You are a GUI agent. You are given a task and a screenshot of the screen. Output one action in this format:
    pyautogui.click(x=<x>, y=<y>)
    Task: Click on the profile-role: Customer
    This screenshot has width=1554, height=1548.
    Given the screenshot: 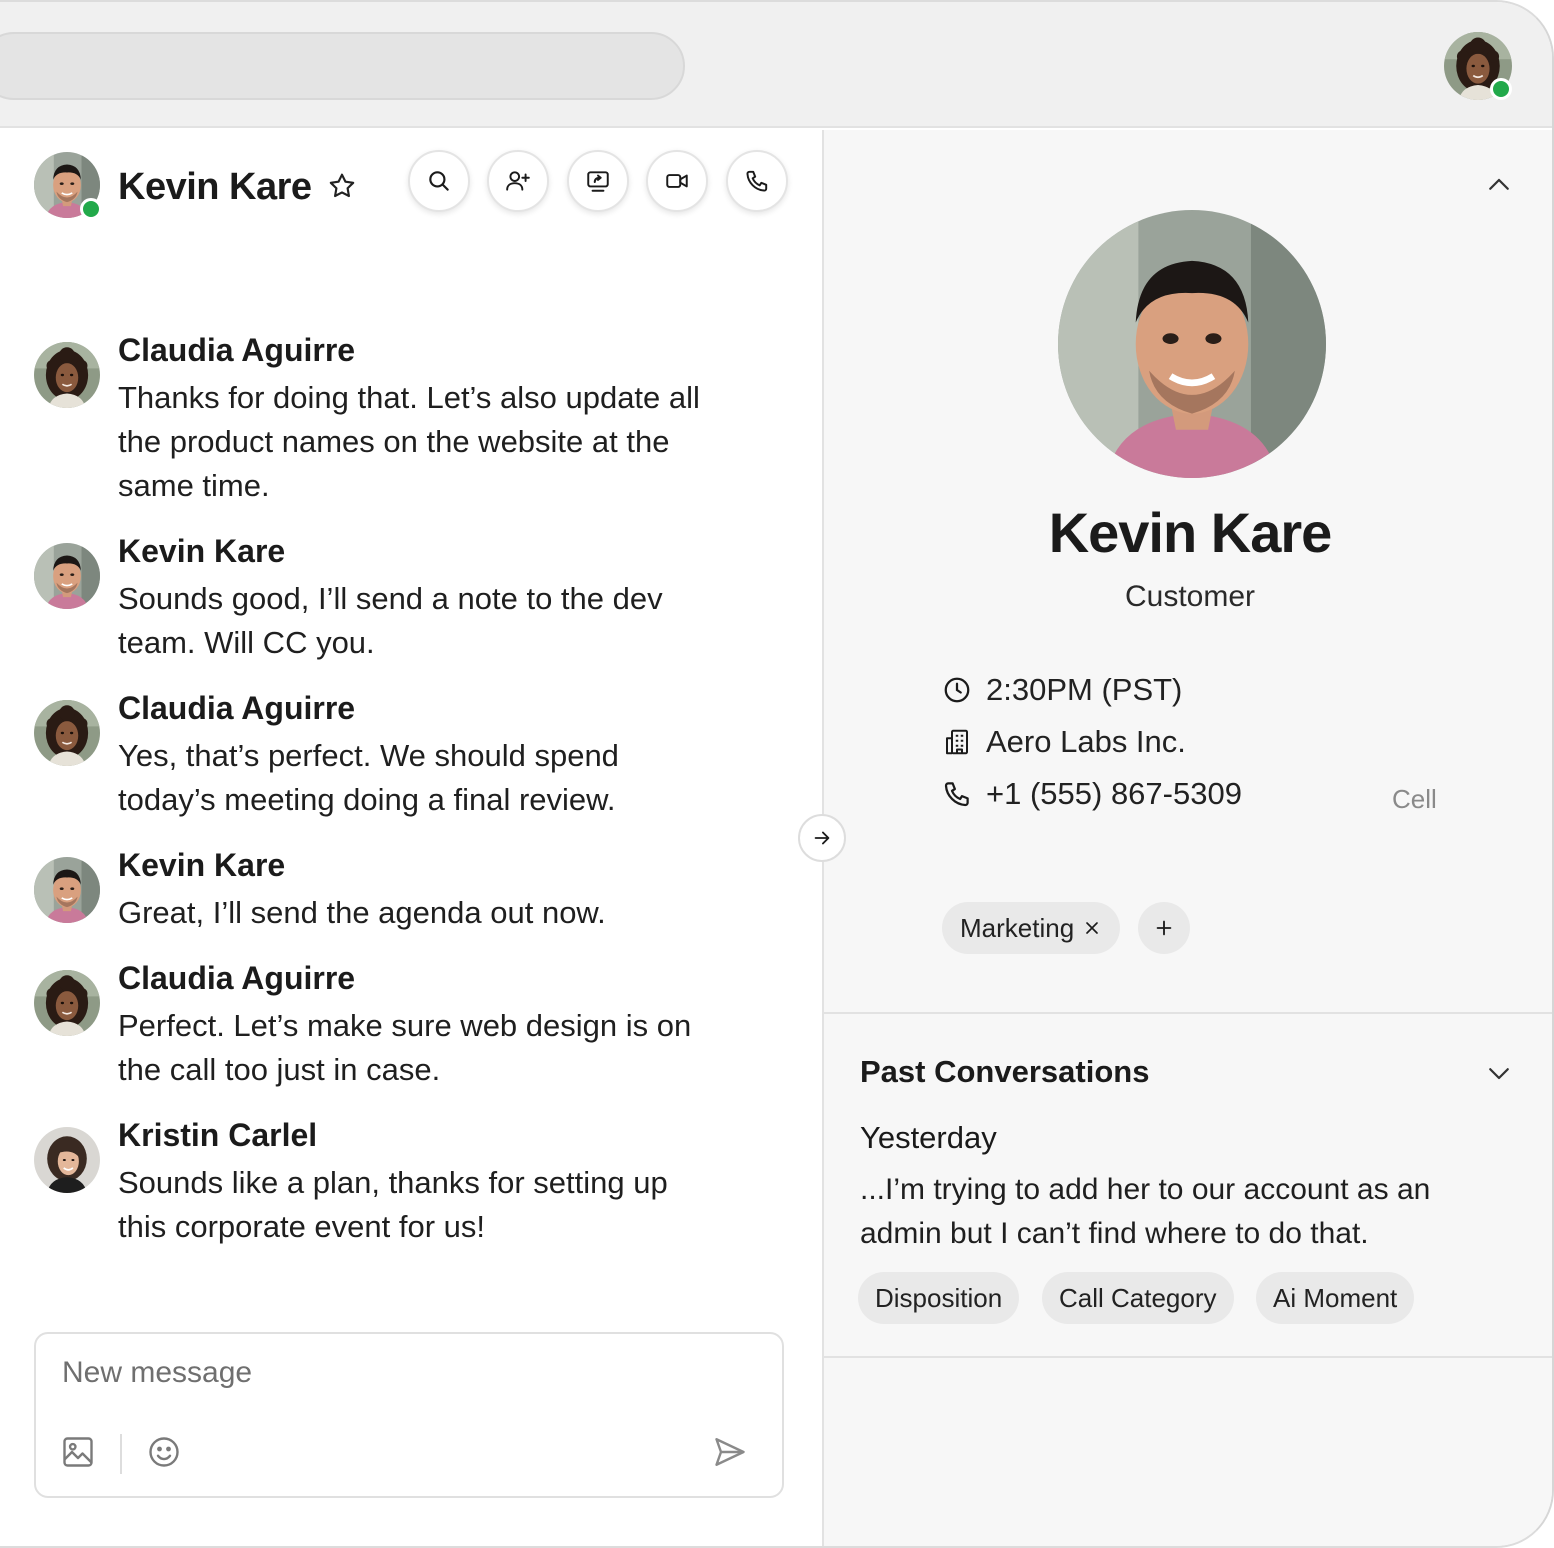 What is the action you would take?
    pyautogui.click(x=1190, y=596)
    